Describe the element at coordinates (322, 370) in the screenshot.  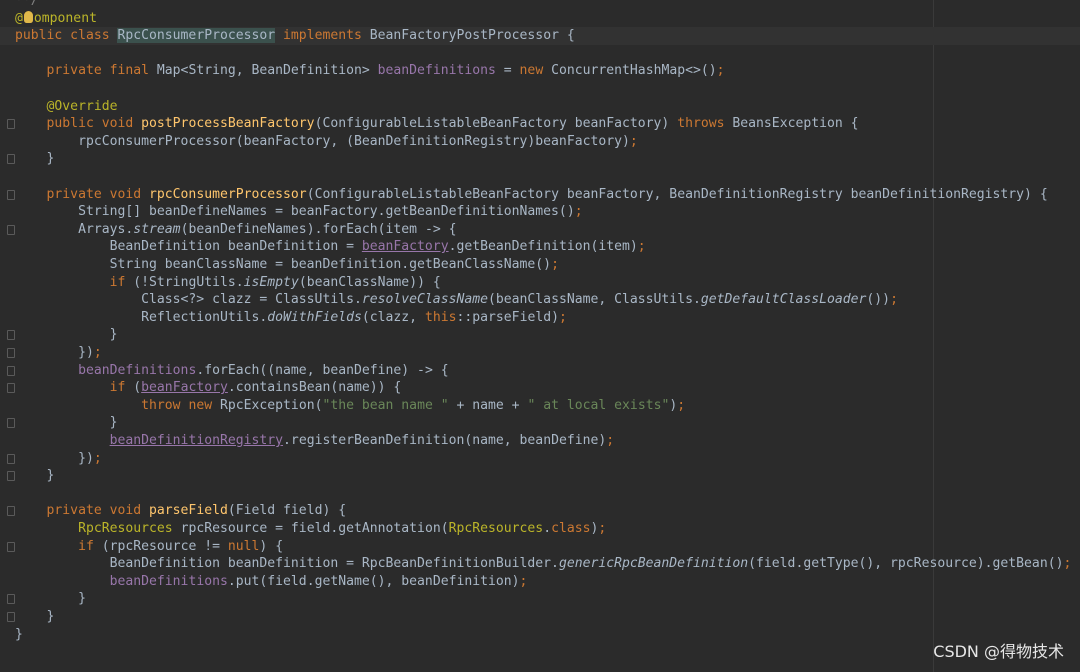
I see `code-token: .forEach((name, beanDefine) -> {` at that location.